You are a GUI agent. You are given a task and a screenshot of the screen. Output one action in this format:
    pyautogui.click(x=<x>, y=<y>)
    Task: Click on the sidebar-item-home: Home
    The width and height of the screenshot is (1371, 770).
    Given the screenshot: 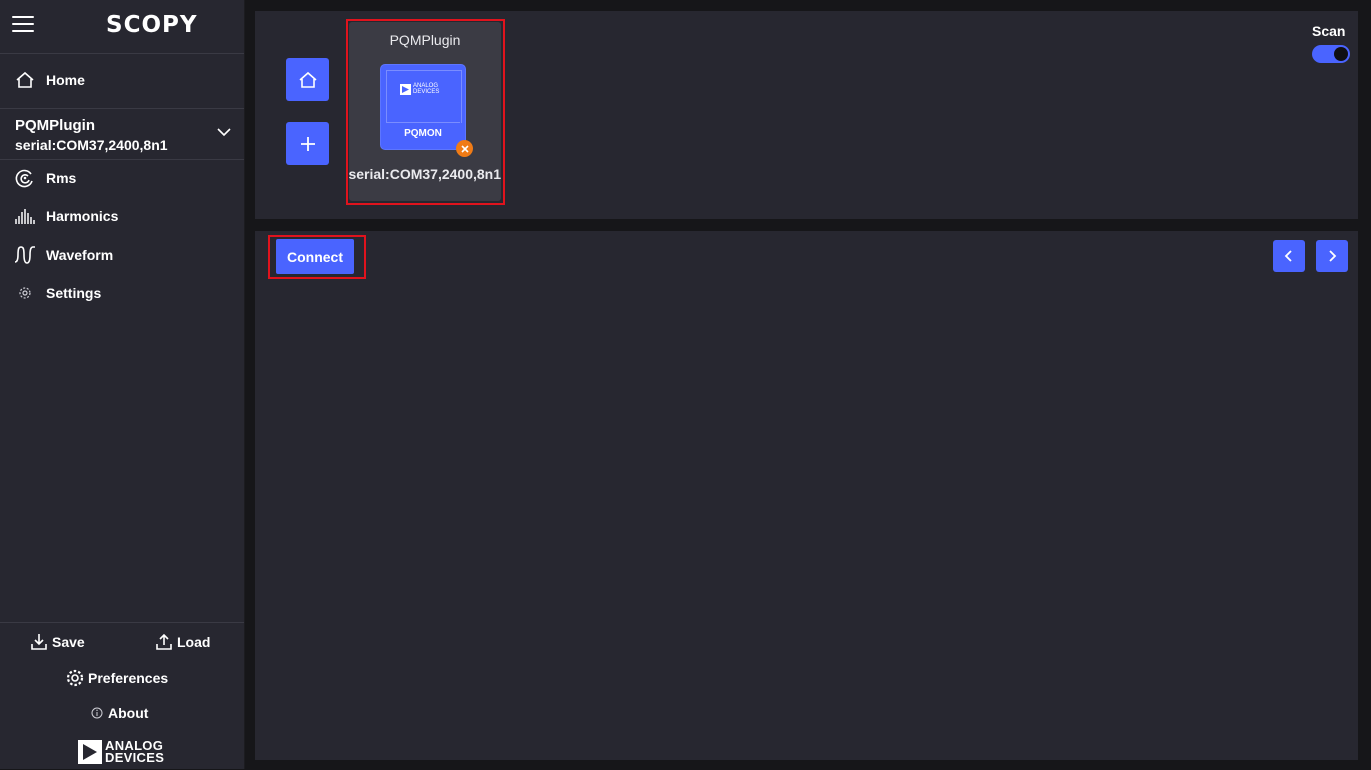 What is the action you would take?
    pyautogui.click(x=122, y=80)
    